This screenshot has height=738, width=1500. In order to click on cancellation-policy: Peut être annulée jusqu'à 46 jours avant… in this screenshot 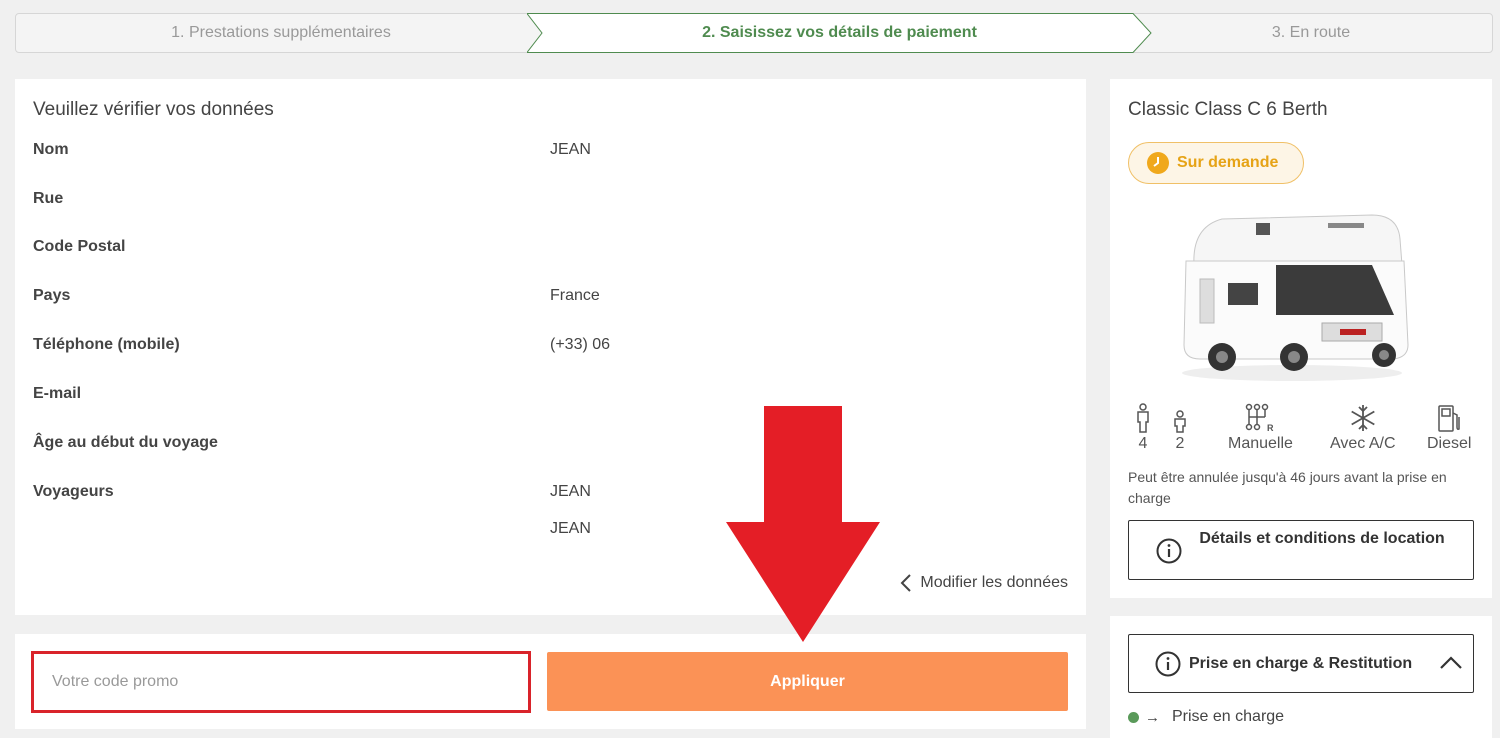, I will do `click(1287, 487)`.